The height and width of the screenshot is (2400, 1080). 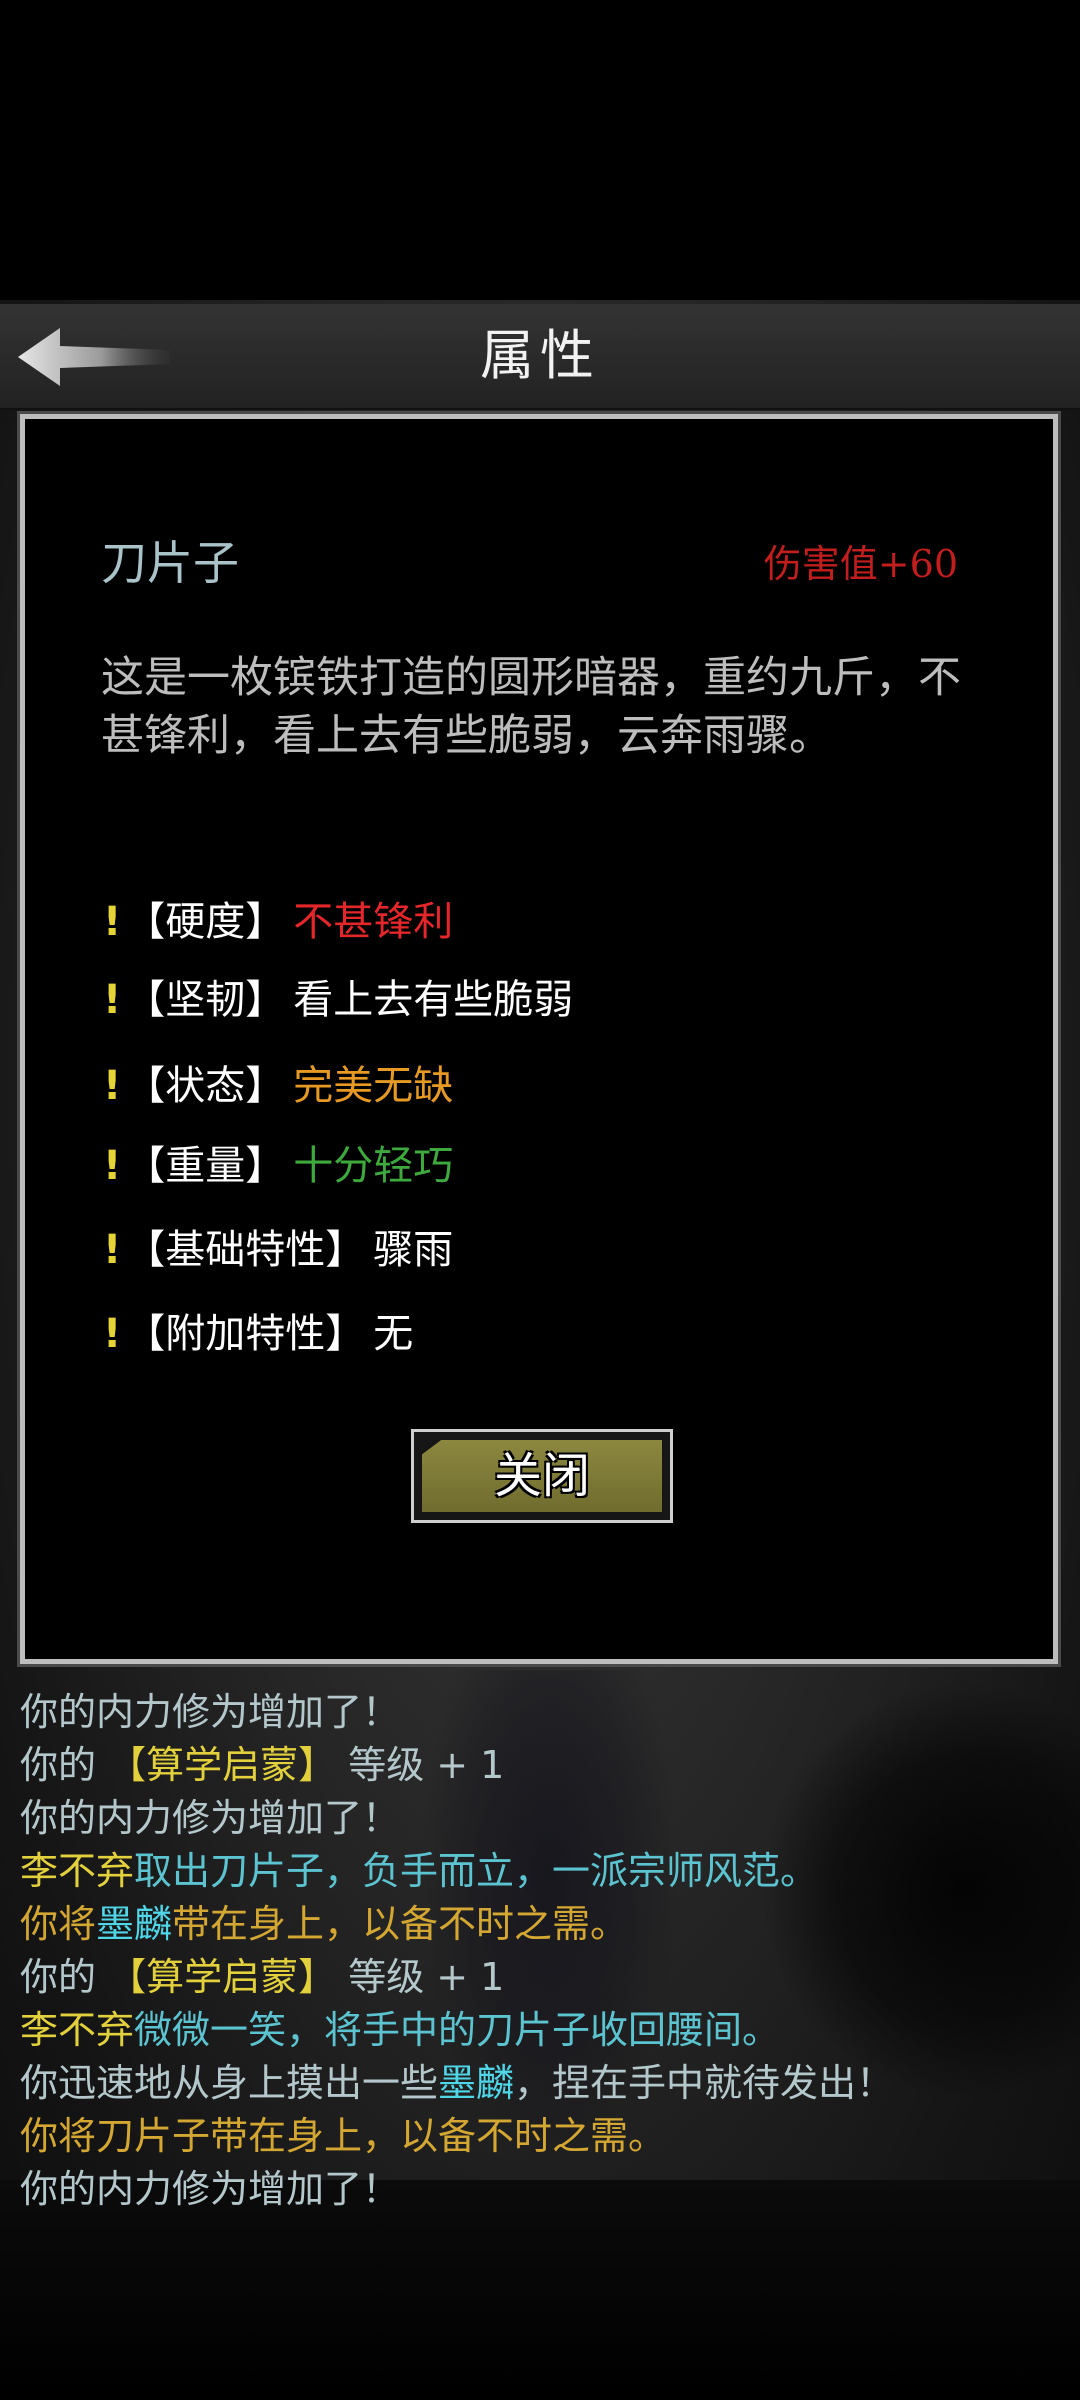 I want to click on log-segment: 带在身上，以备不时之需。, so click(x=400, y=1924).